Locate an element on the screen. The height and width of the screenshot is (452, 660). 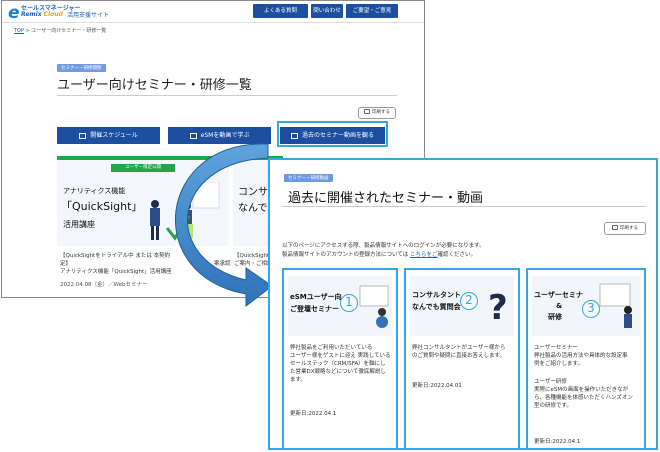
card-desc-1: 弊社コンサルタントがユーザー様から is located at coordinates (459, 348).